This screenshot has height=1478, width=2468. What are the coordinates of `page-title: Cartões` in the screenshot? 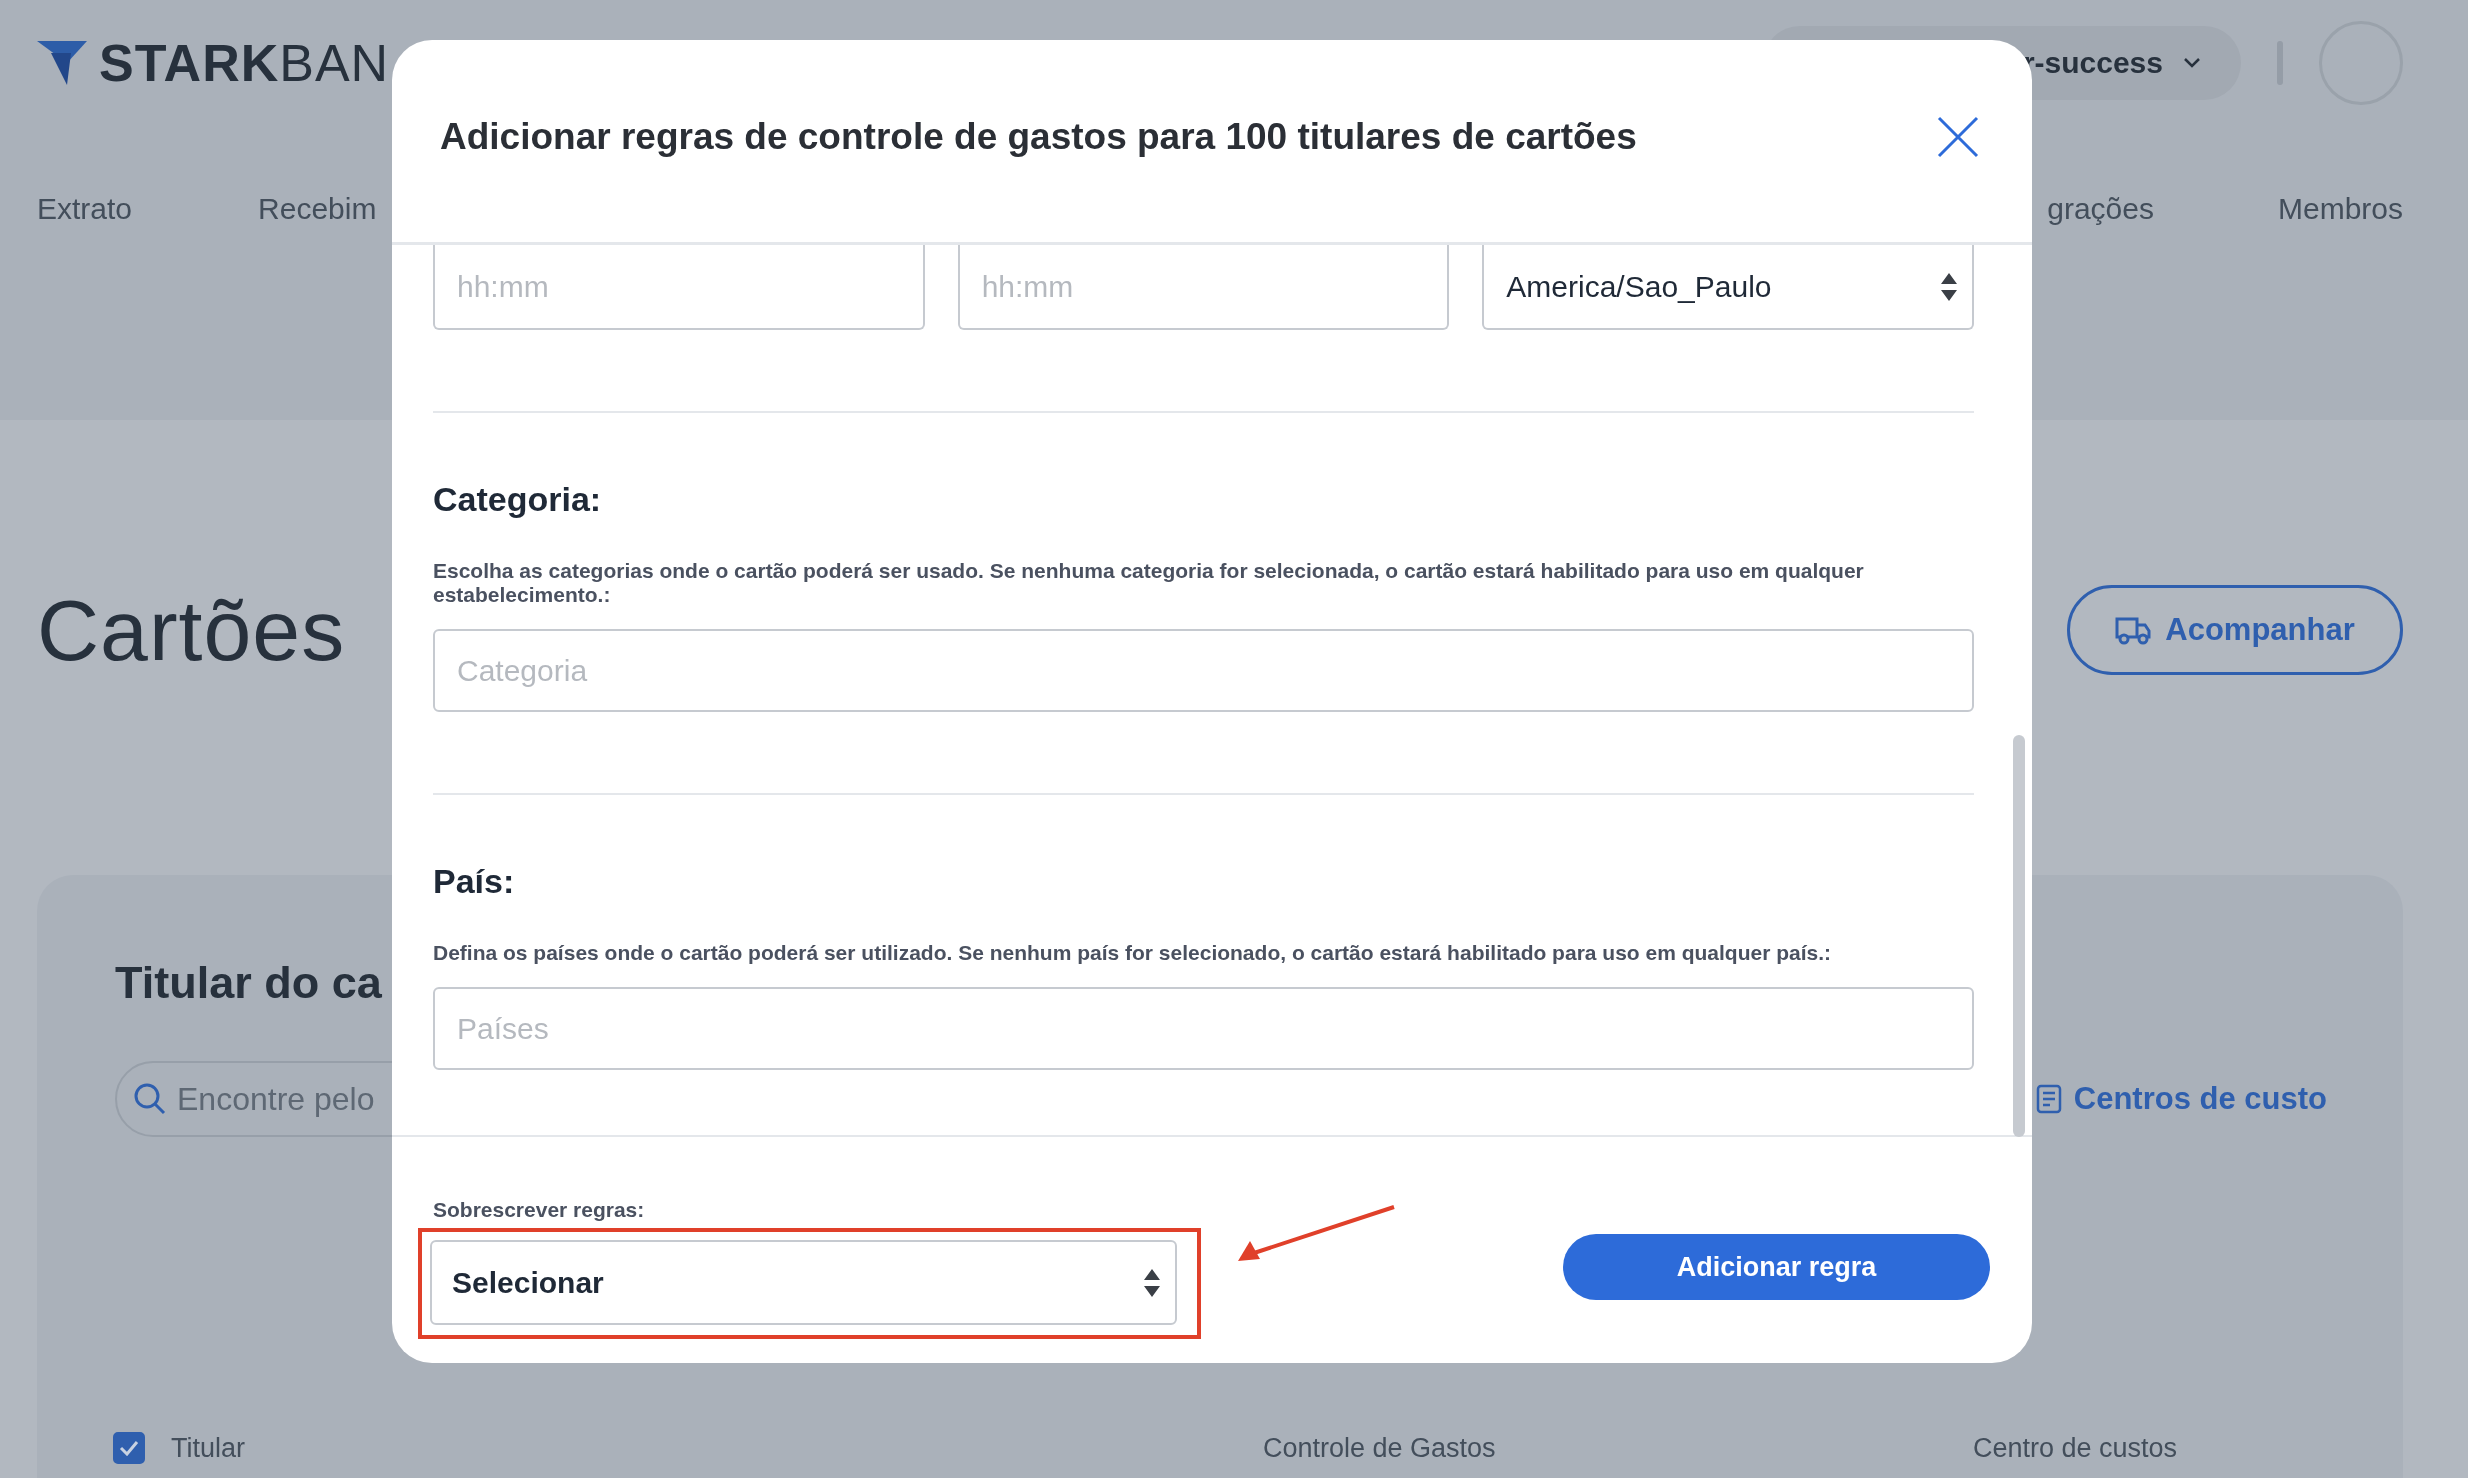 It's located at (191, 630).